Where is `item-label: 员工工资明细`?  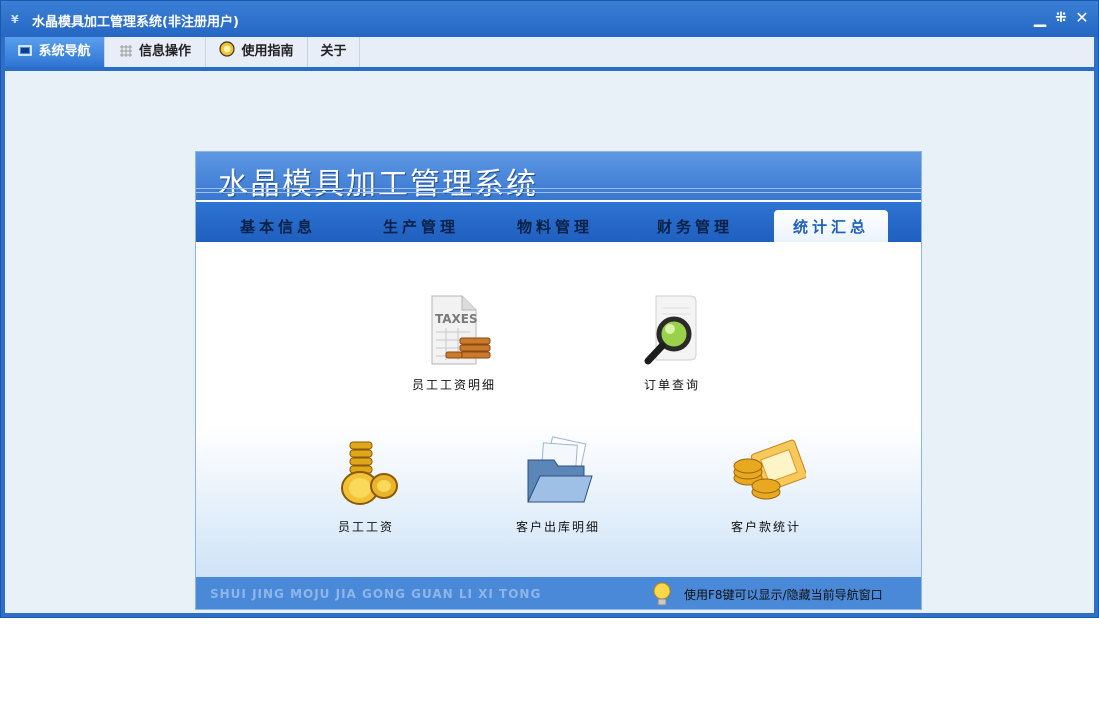
item-label: 员工工资明细 is located at coordinates (453, 385).